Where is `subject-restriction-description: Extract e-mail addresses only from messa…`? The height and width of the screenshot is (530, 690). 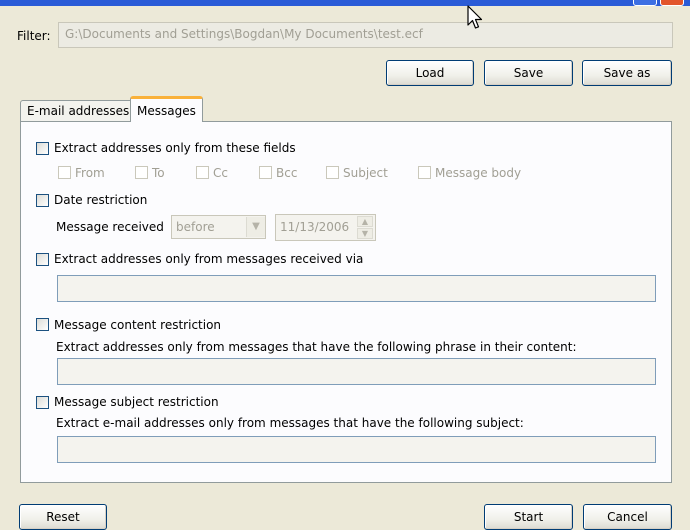
subject-restriction-description: Extract e-mail addresses only from messa… is located at coordinates (290, 423).